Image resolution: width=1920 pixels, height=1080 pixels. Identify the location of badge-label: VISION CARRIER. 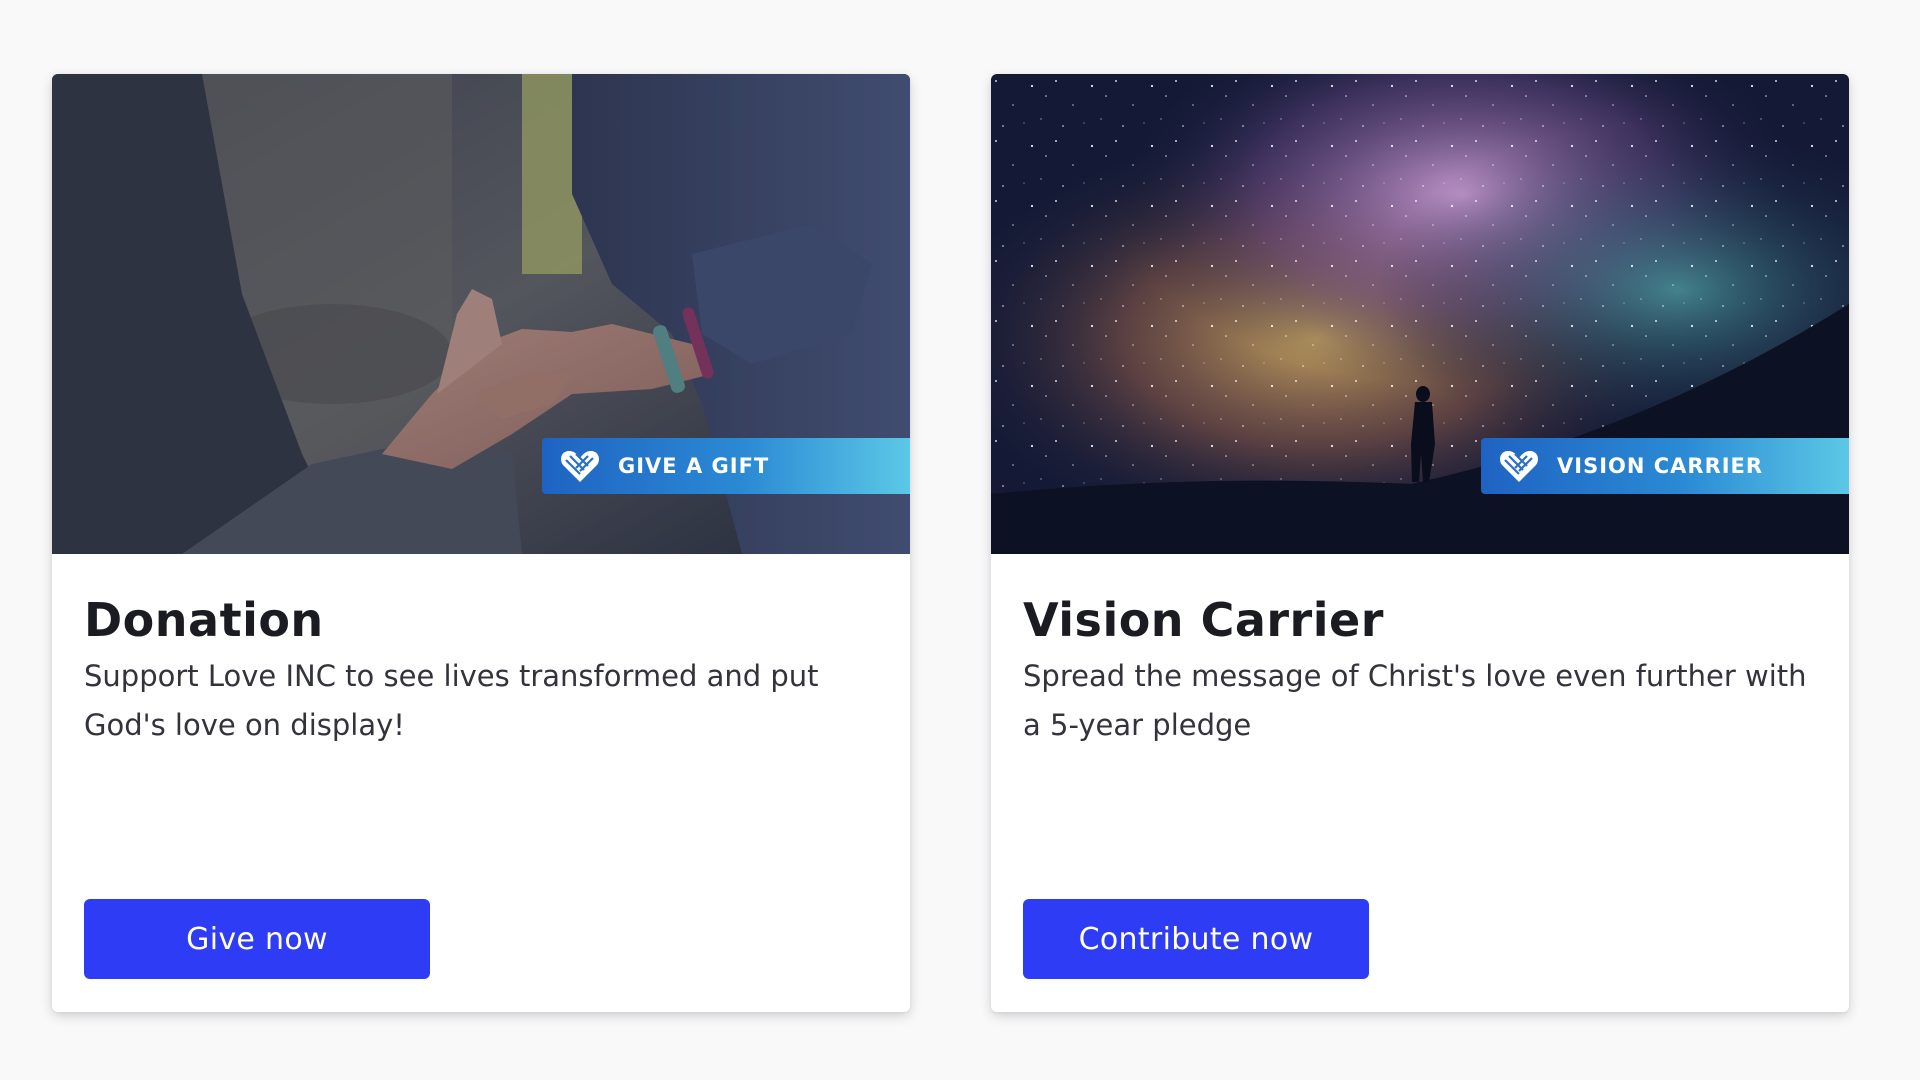
(1660, 466).